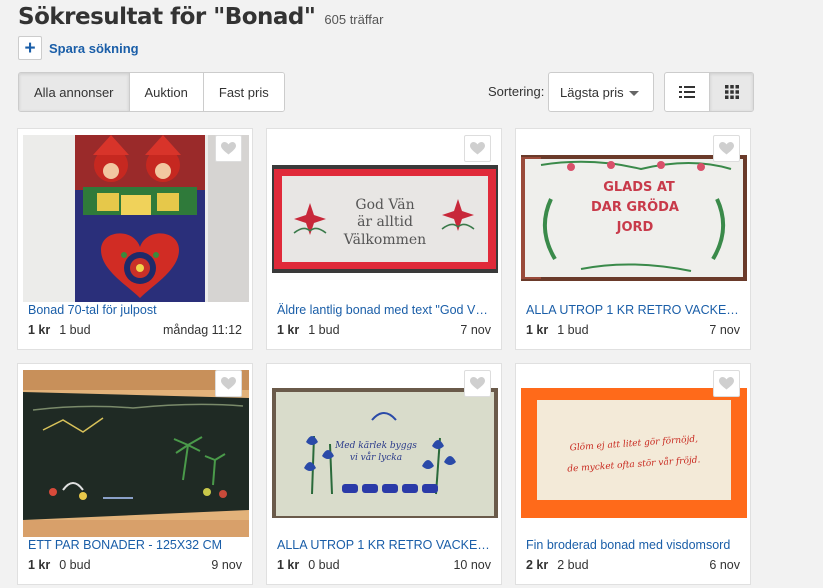  Describe the element at coordinates (537, 565) in the screenshot. I see `listing-price: 2 kr` at that location.